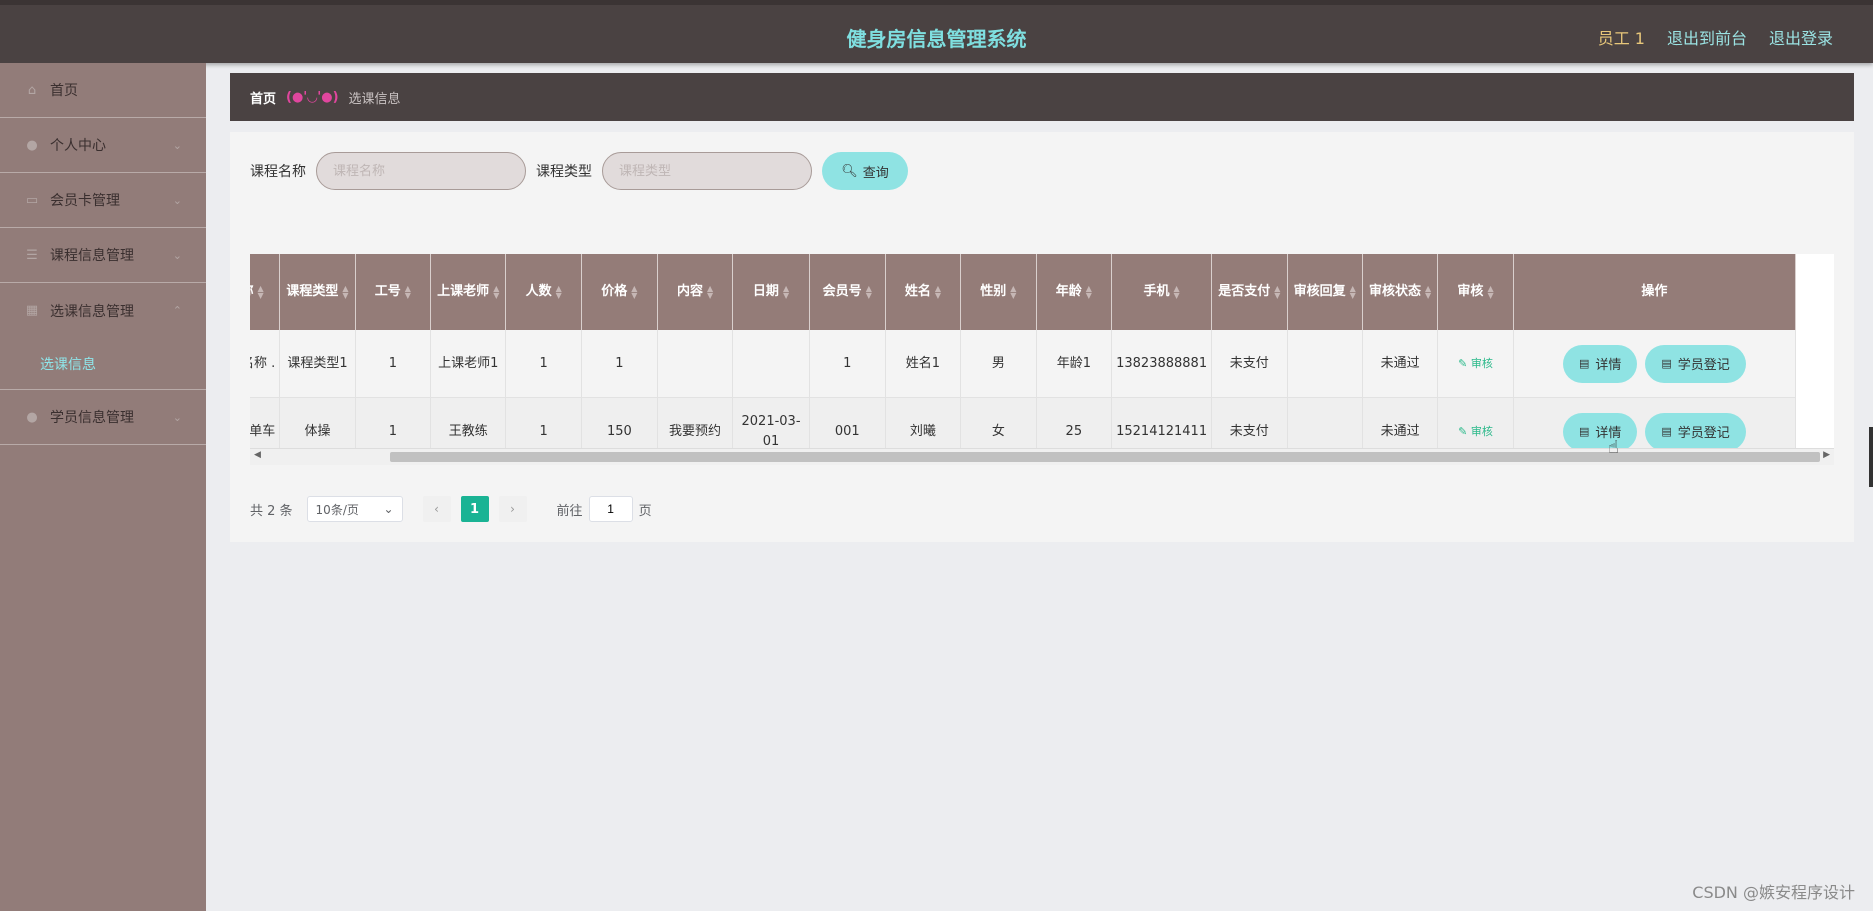 This screenshot has height=911, width=1873. Describe the element at coordinates (474, 509) in the screenshot. I see `page-number-button: 1` at that location.